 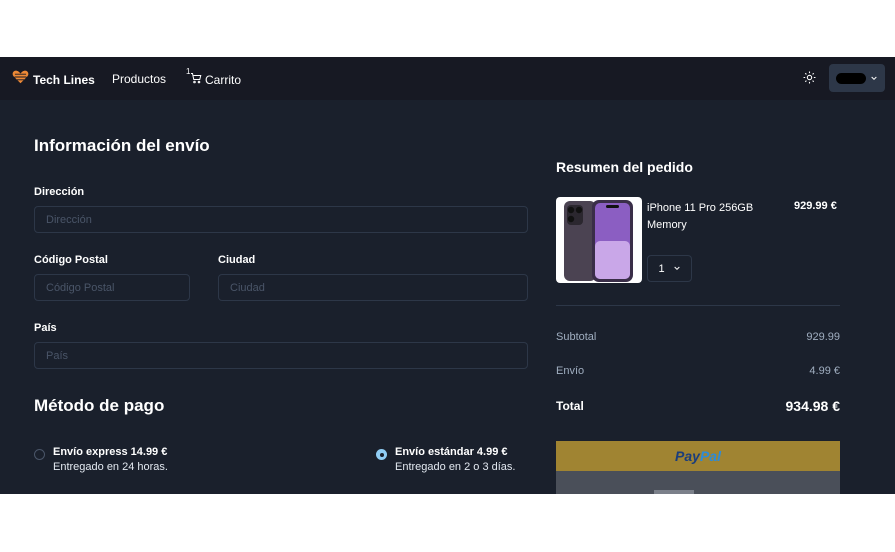 What do you see at coordinates (813, 406) in the screenshot?
I see `total-value: 934.98 €` at bounding box center [813, 406].